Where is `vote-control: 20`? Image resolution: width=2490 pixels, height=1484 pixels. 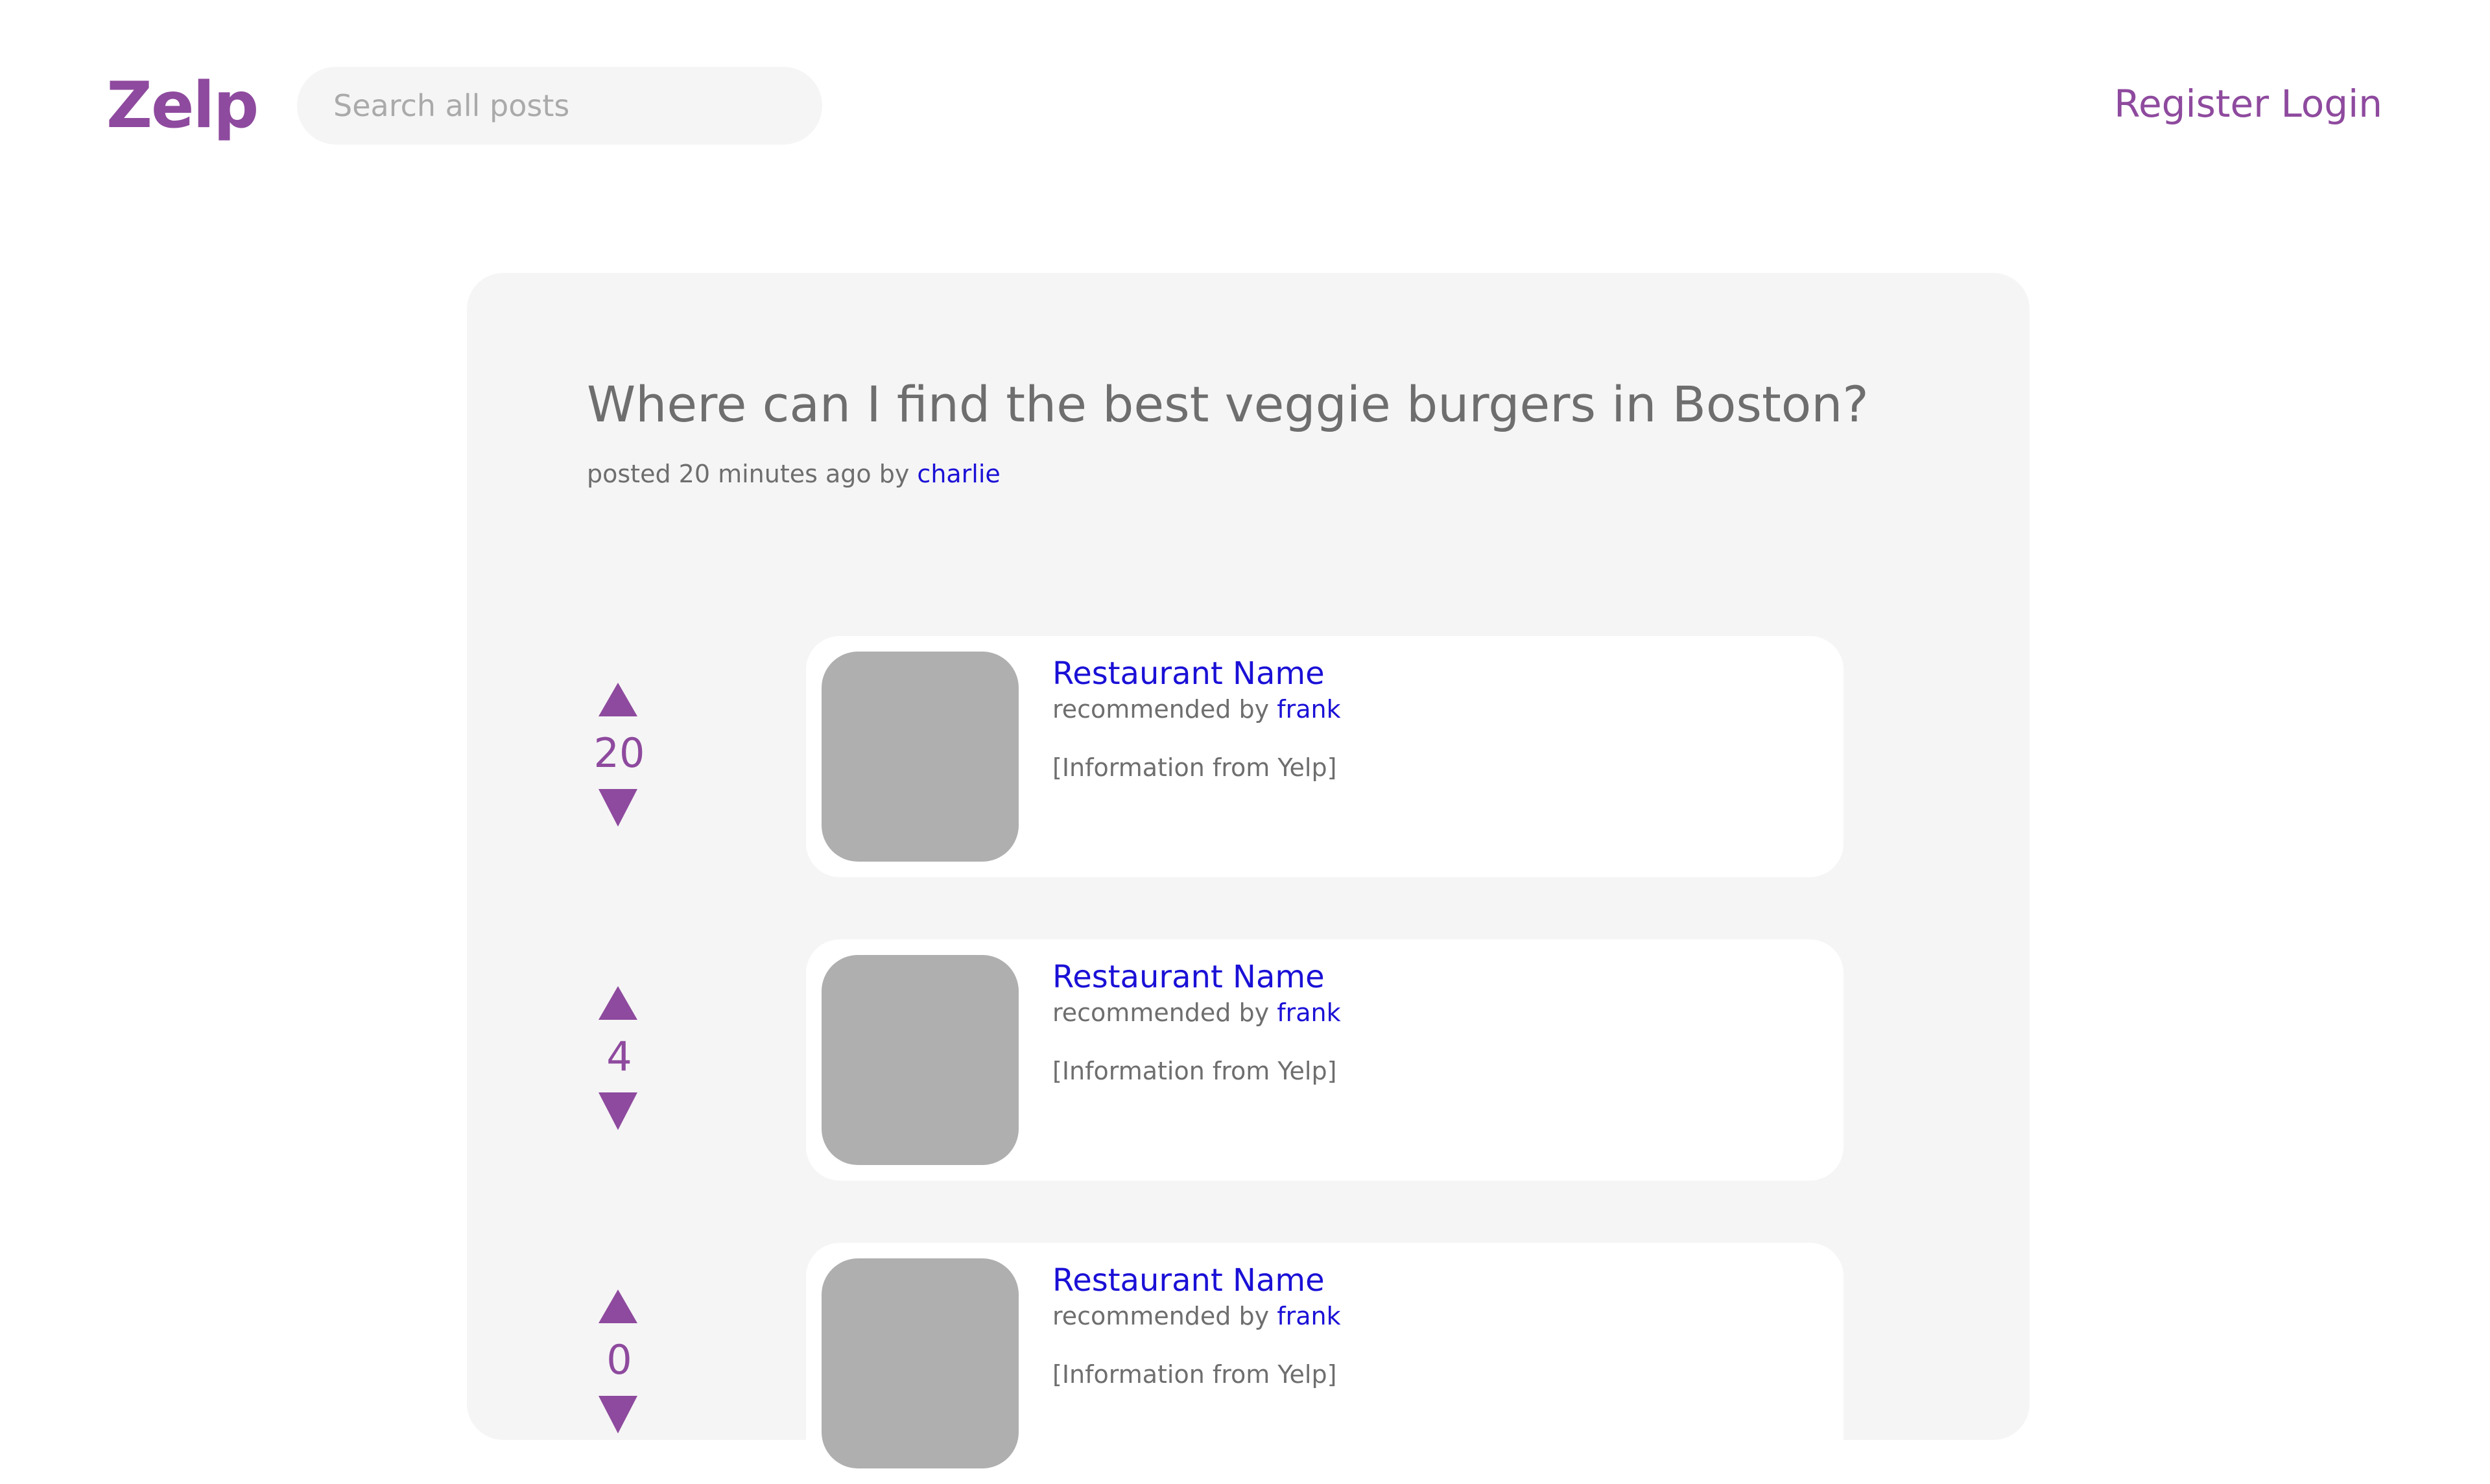
vote-control: 20 is located at coordinates (619, 756).